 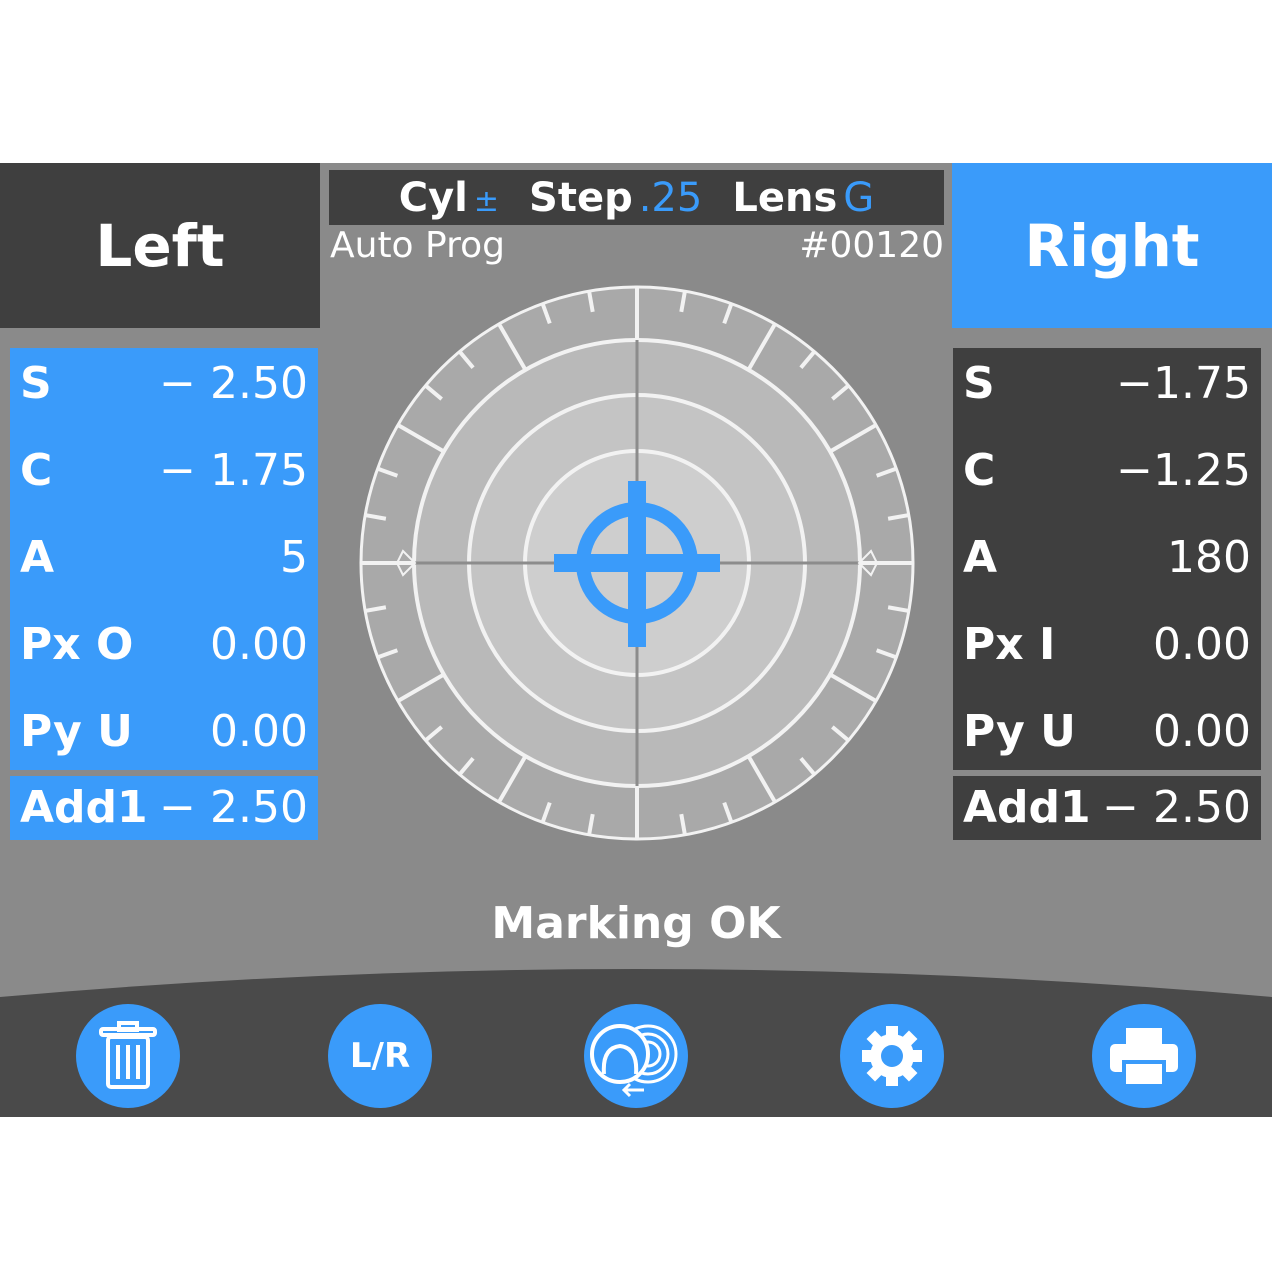 What do you see at coordinates (1107, 736) in the screenshot?
I see `right-row-prism-y: Py U 0.00` at bounding box center [1107, 736].